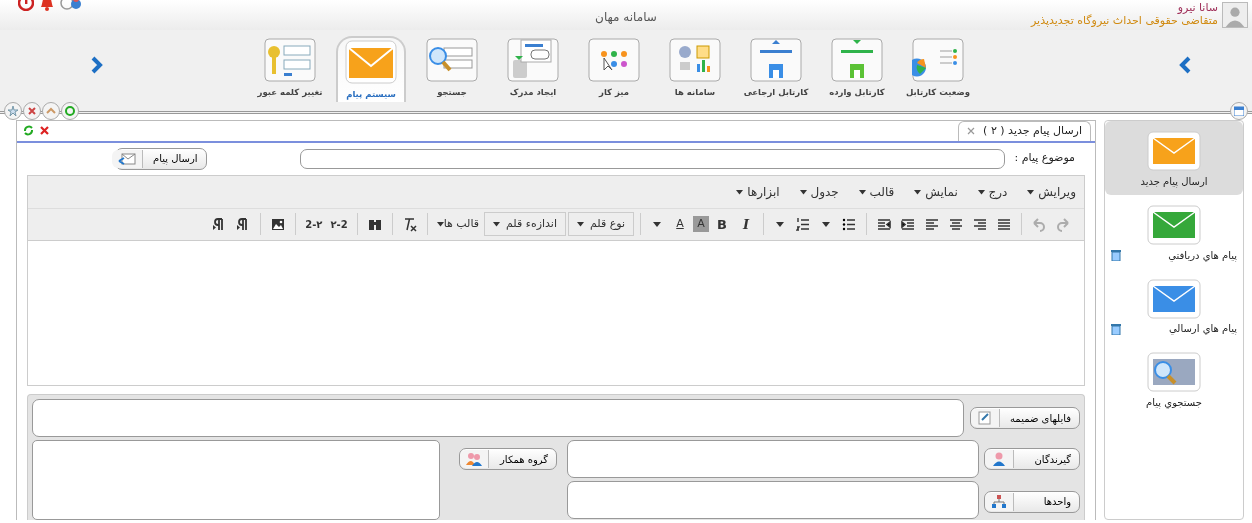 The width and height of the screenshot is (1252, 523). What do you see at coordinates (1124, 21) in the screenshot?
I see `user-role: متقاضی حقوقی احداث نیروگاه تجدیدپذیر` at bounding box center [1124, 21].